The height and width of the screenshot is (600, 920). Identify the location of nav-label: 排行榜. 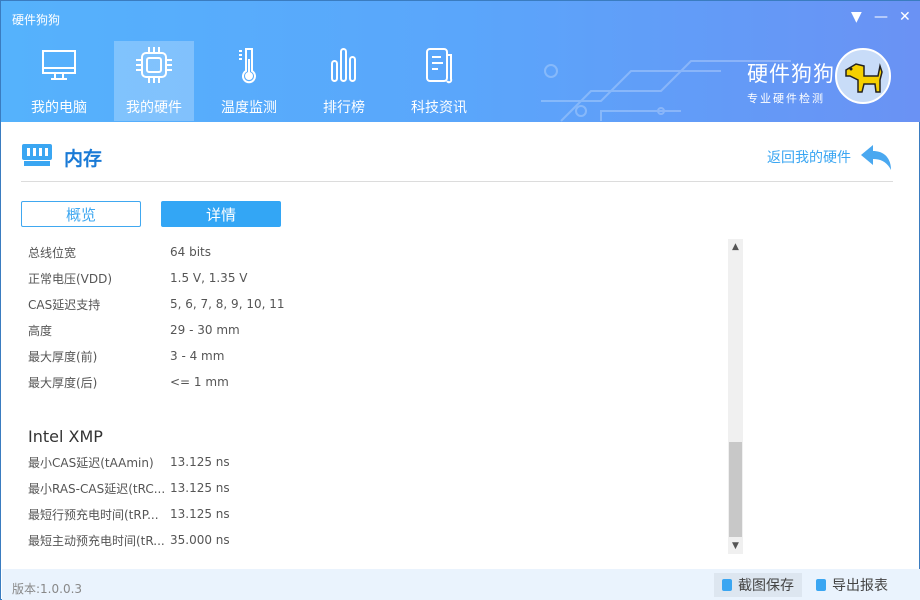
(344, 108).